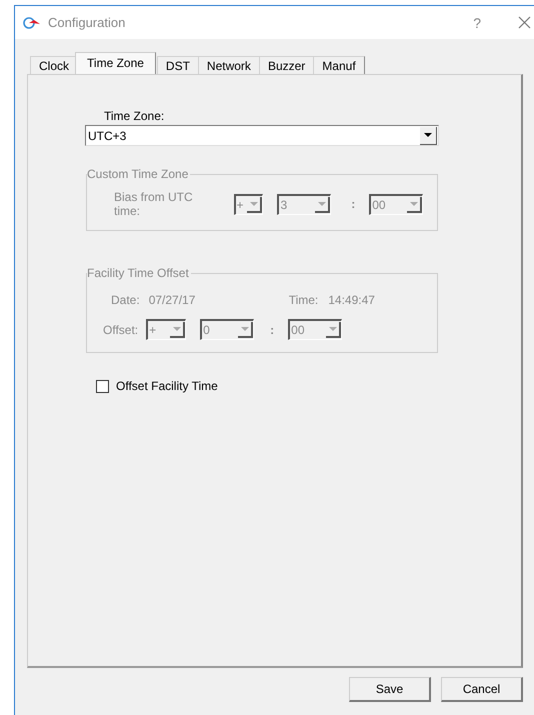  I want to click on date-value: 07/27/17, so click(172, 300).